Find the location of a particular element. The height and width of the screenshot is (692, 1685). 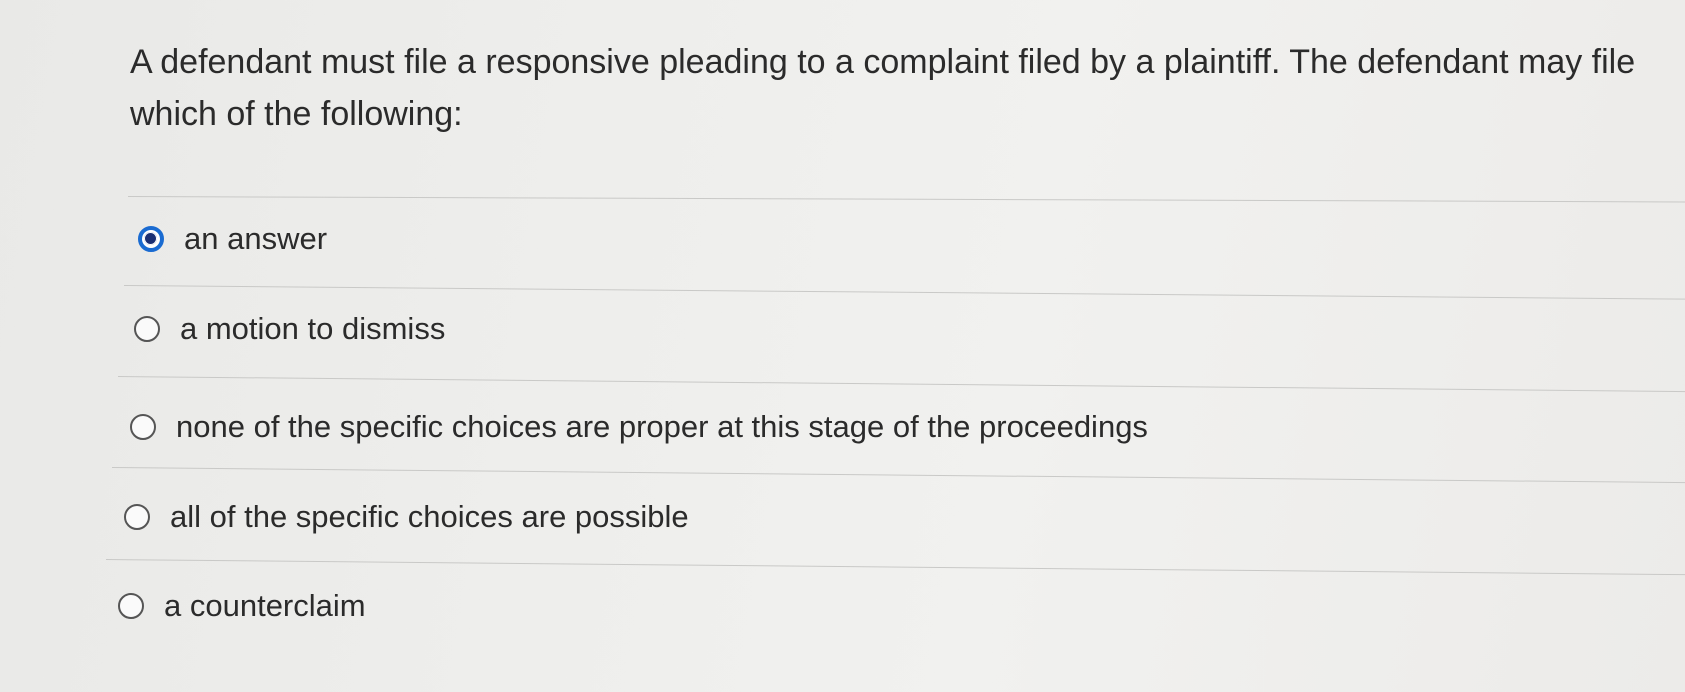

option-all-possible: all of the specific choices are possible is located at coordinates (406, 517).